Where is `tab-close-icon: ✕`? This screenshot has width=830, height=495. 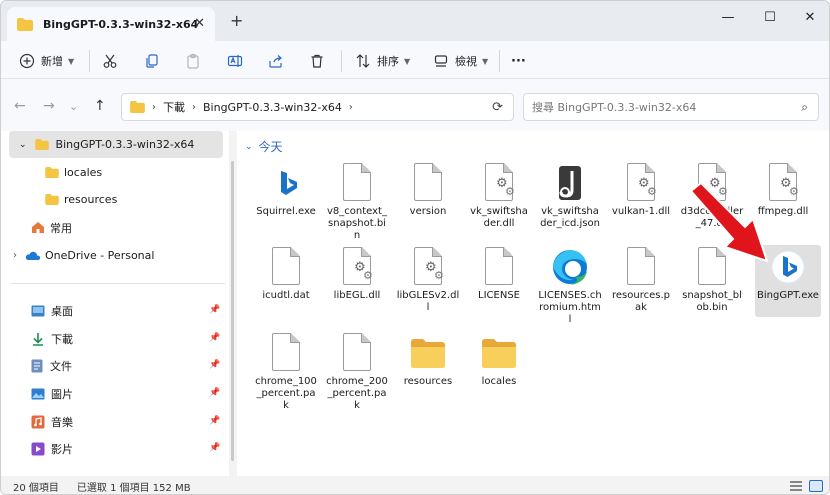
tab-close-icon: ✕ is located at coordinates (199, 23).